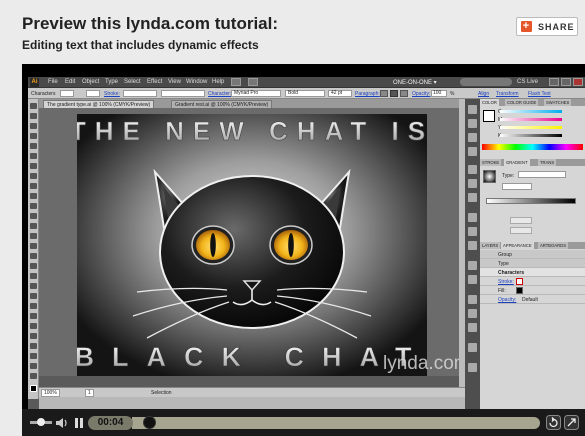 The height and width of the screenshot is (436, 585). I want to click on magic-wand-tool-icon, so click(33, 126).